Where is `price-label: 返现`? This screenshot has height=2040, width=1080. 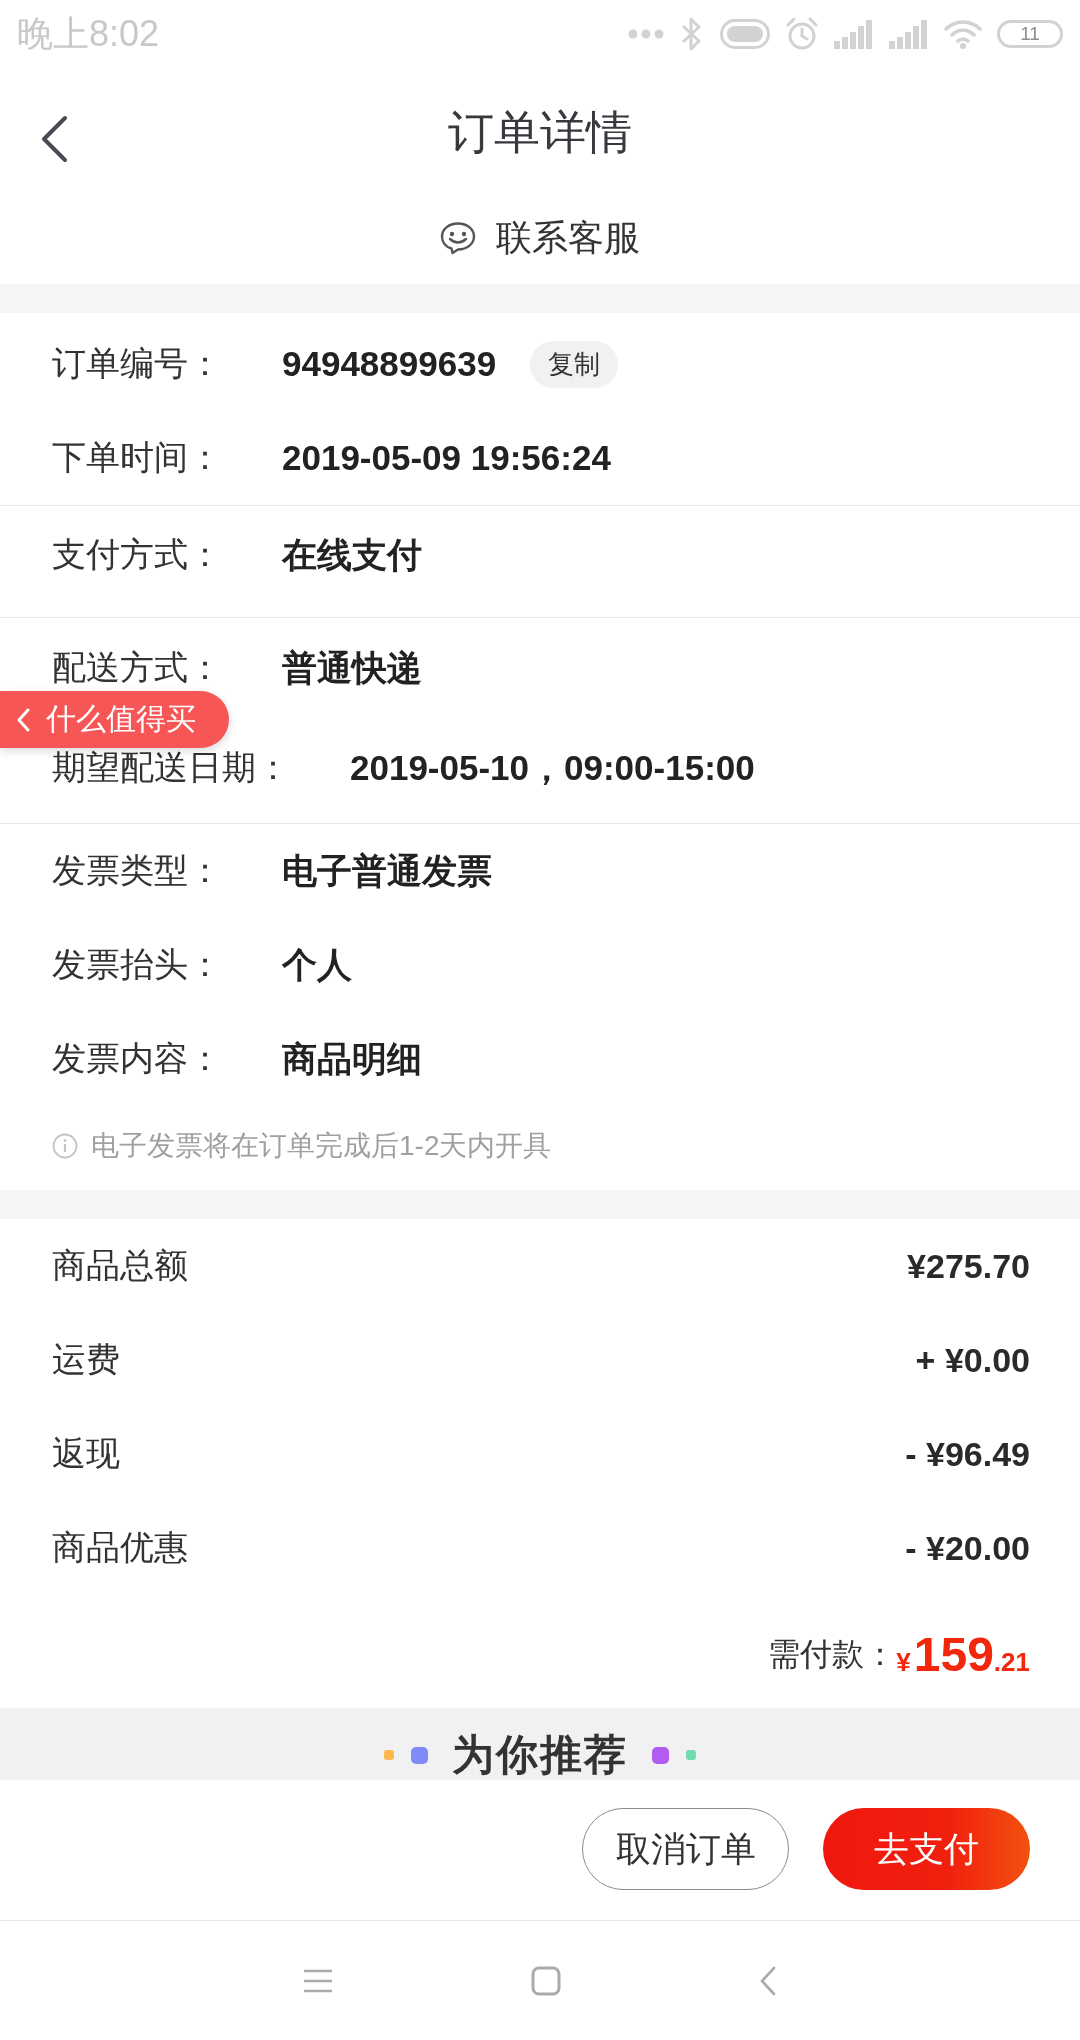 price-label: 返现 is located at coordinates (86, 1453).